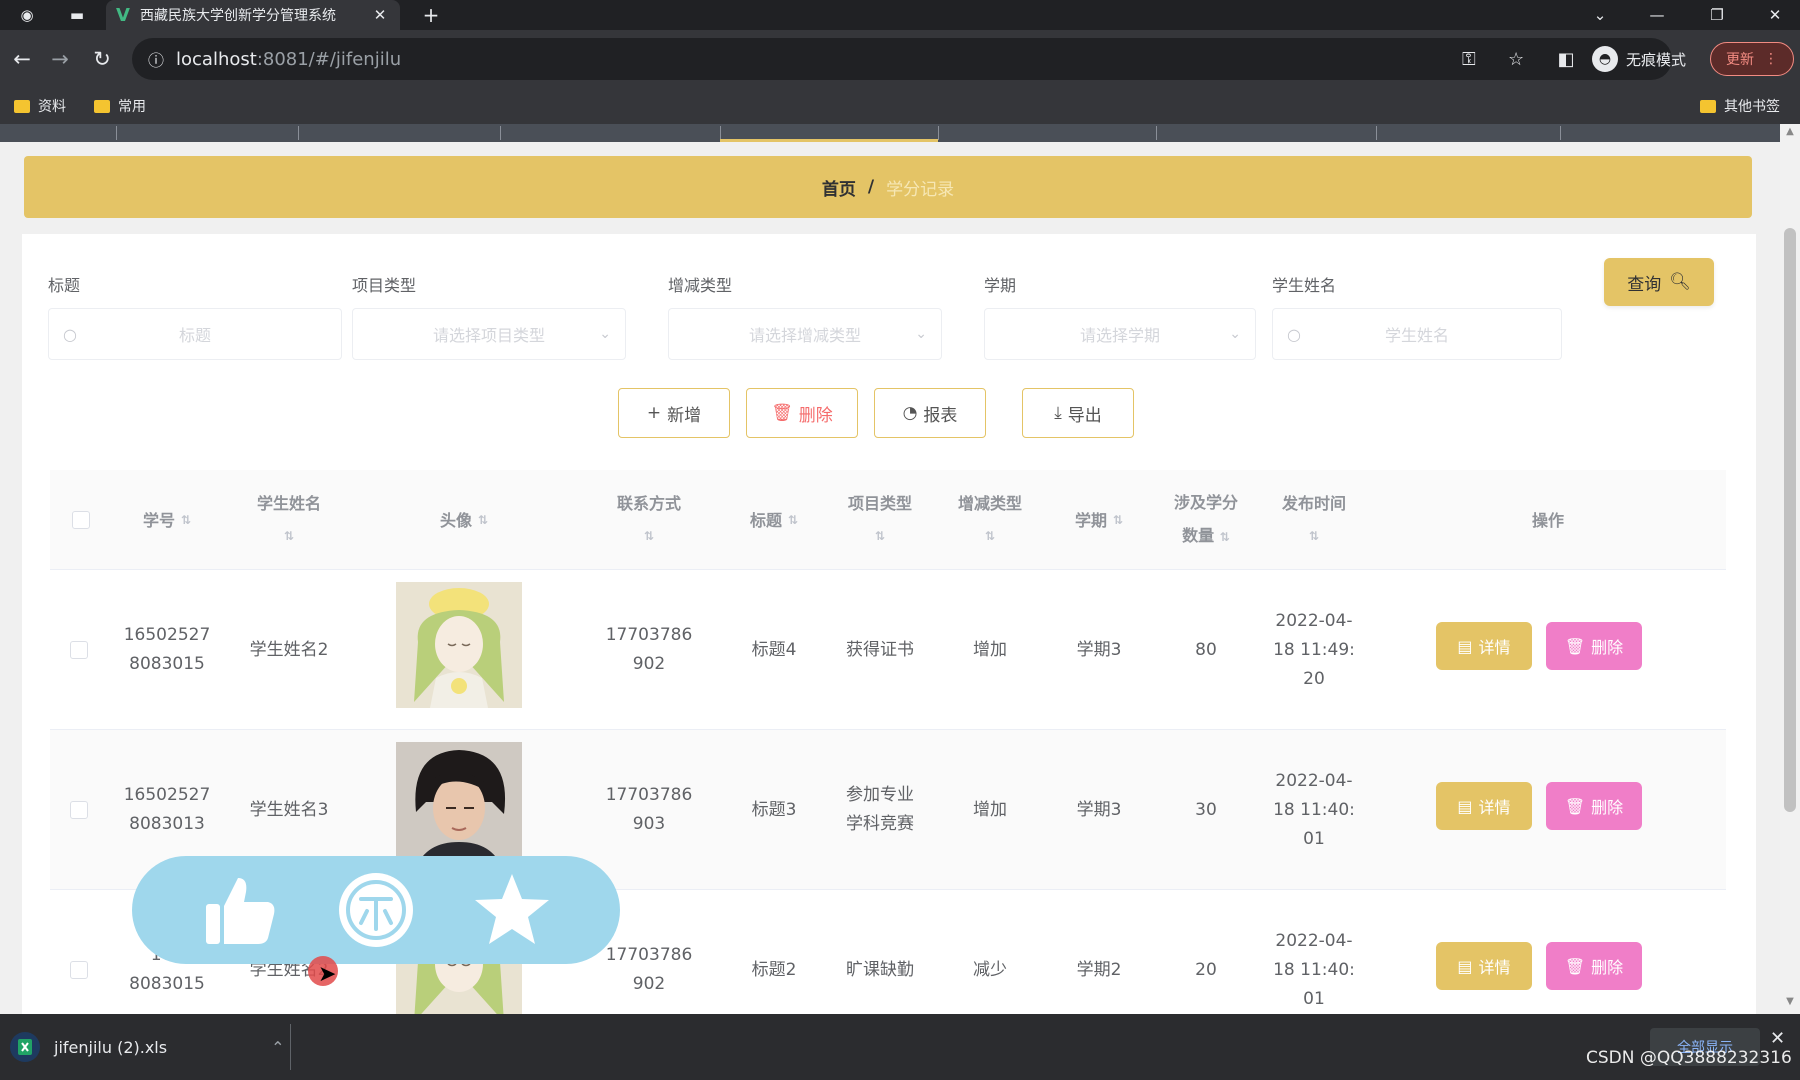  I want to click on add-button: + 新增, so click(674, 413).